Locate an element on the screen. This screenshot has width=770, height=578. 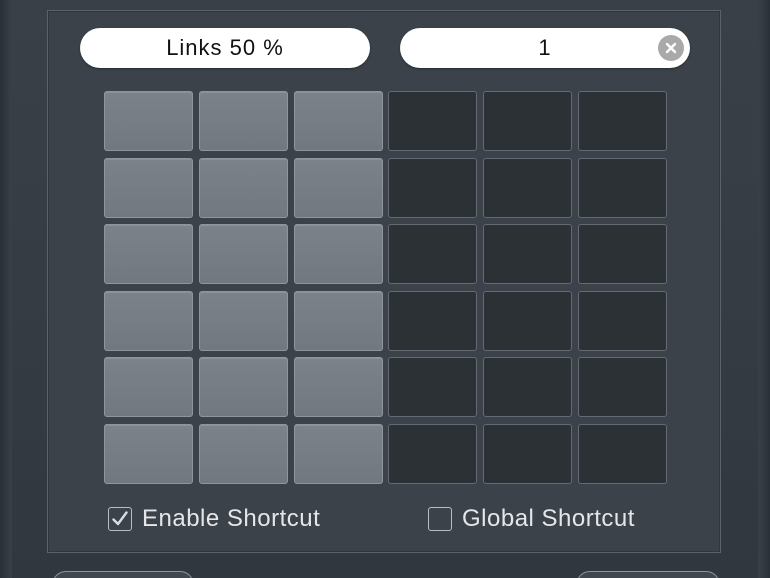
grid-cell-r6-c5 is located at coordinates (527, 454).